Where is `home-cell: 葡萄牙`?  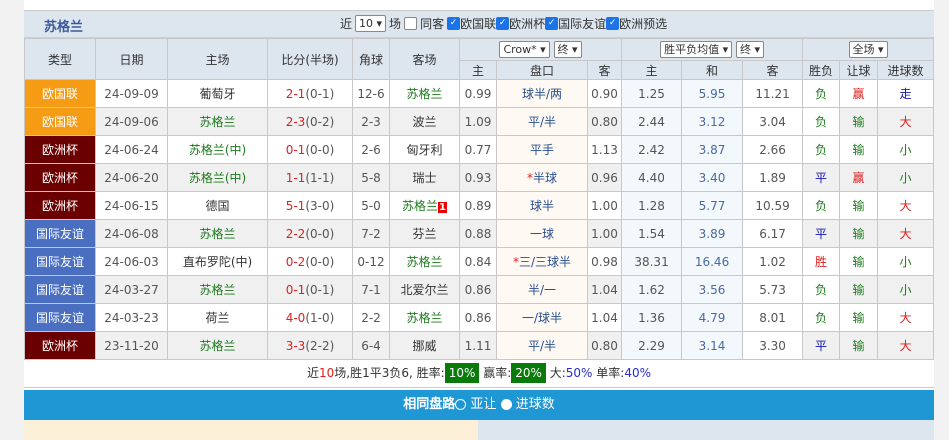
home-cell: 葡萄牙 is located at coordinates (217, 93).